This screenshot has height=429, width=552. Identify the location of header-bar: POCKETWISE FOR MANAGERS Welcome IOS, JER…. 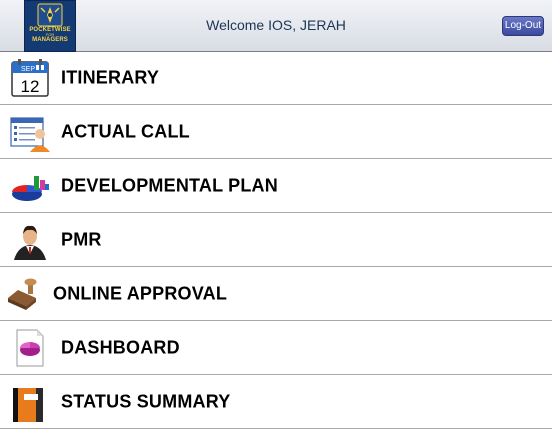
(276, 26).